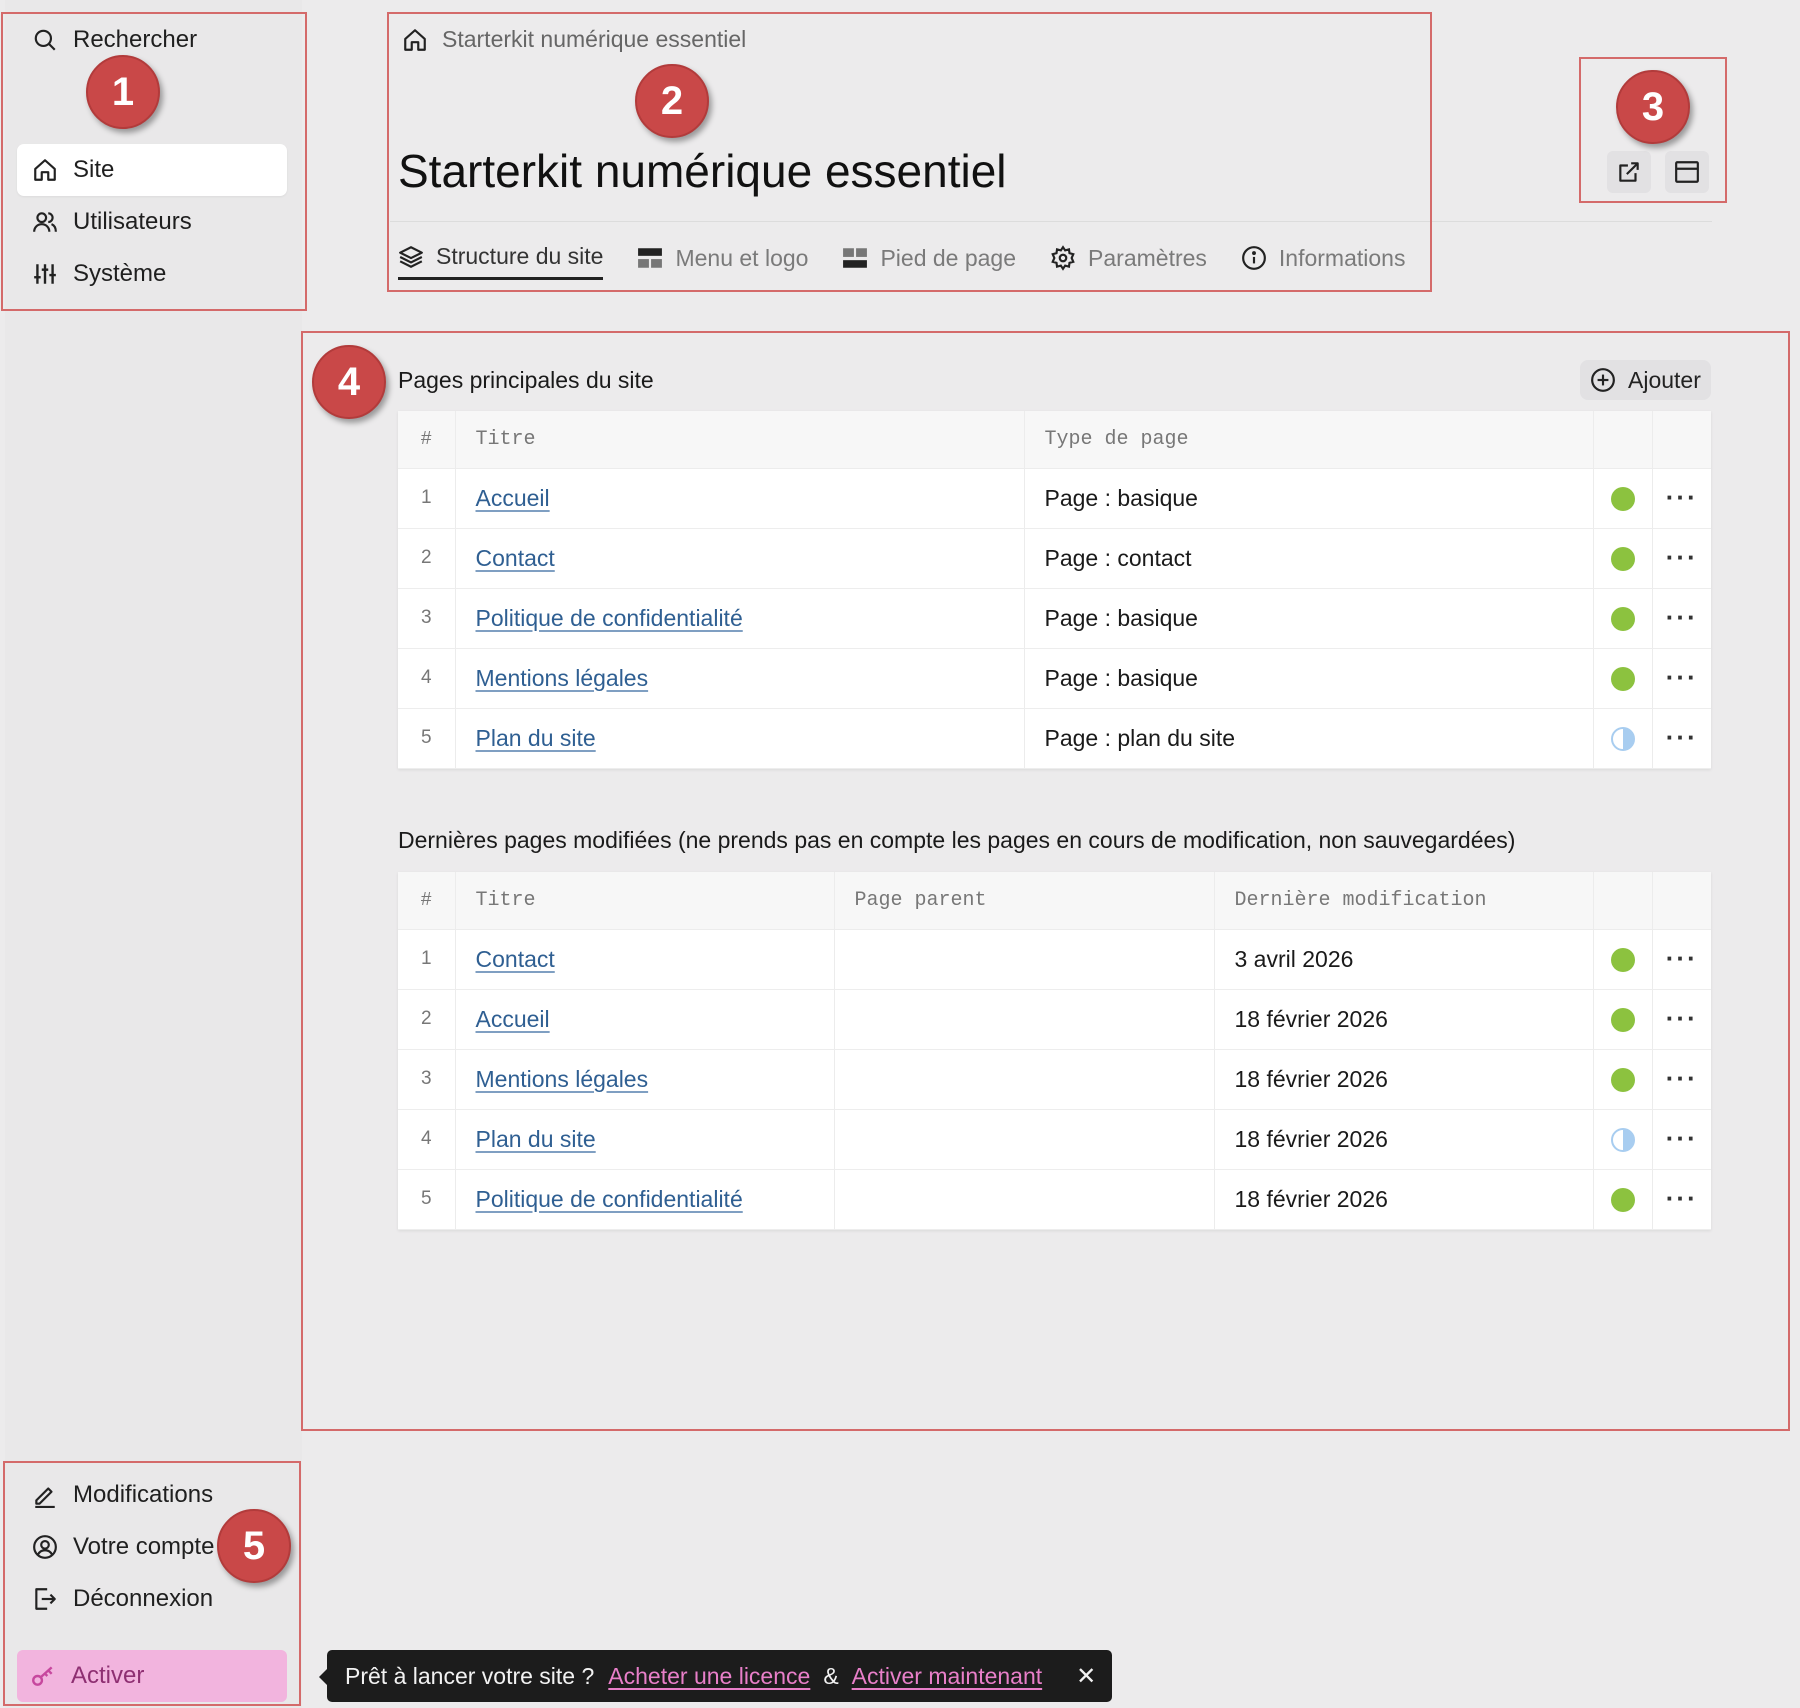 The width and height of the screenshot is (1800, 1708). I want to click on sidebar-item-systeme: Système, so click(152, 274).